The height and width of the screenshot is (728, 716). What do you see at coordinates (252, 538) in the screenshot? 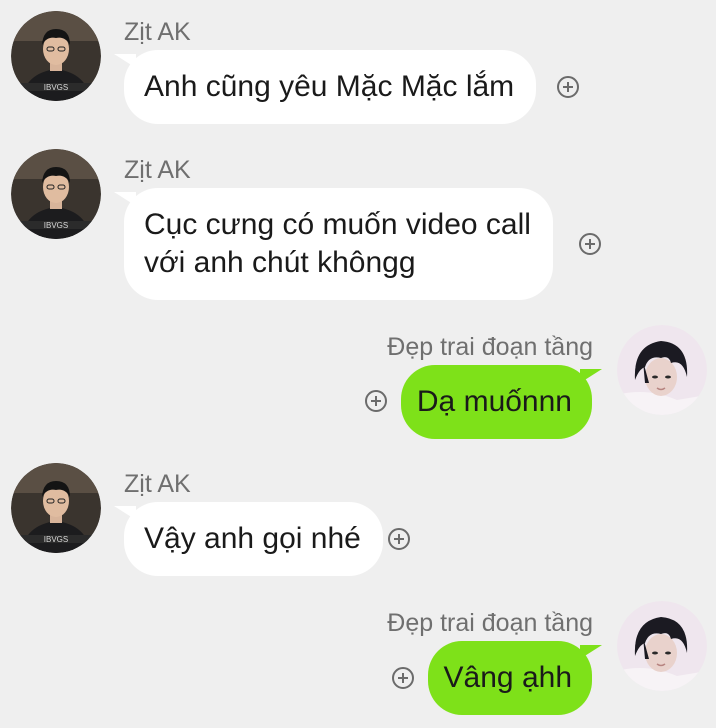
I see `message-text: Vậy anh gọi nhé` at bounding box center [252, 538].